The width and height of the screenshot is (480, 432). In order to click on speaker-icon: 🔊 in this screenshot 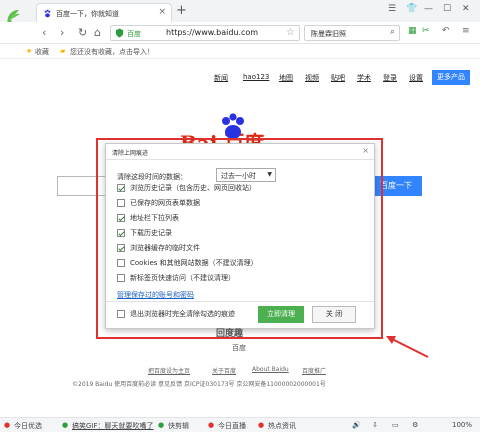, I will do `click(356, 425)`.